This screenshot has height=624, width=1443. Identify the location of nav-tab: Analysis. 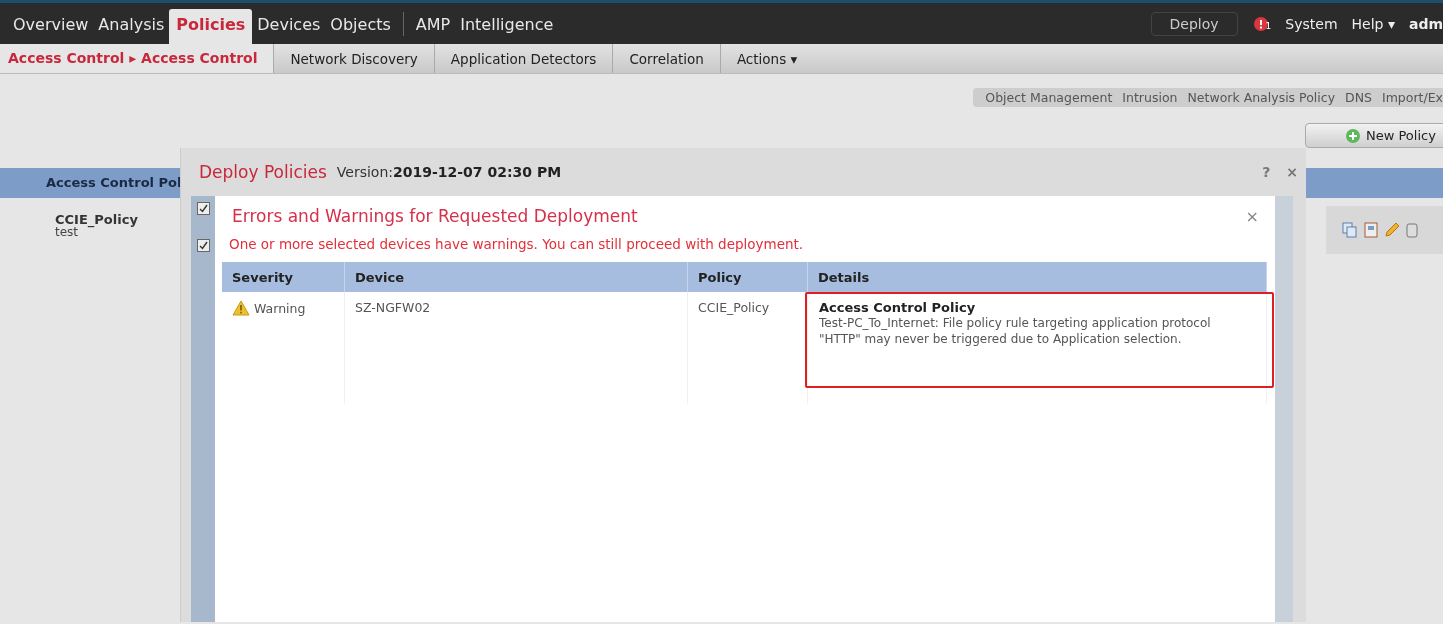
(131, 26).